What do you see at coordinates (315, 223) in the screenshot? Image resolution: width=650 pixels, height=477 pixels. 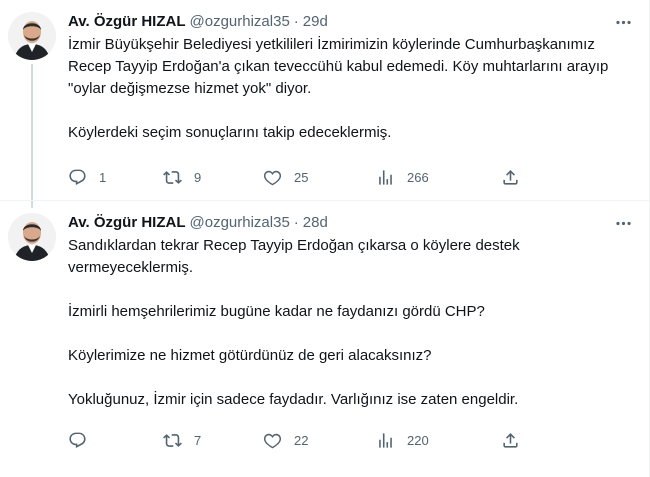 I see `tweet-time: 28d` at bounding box center [315, 223].